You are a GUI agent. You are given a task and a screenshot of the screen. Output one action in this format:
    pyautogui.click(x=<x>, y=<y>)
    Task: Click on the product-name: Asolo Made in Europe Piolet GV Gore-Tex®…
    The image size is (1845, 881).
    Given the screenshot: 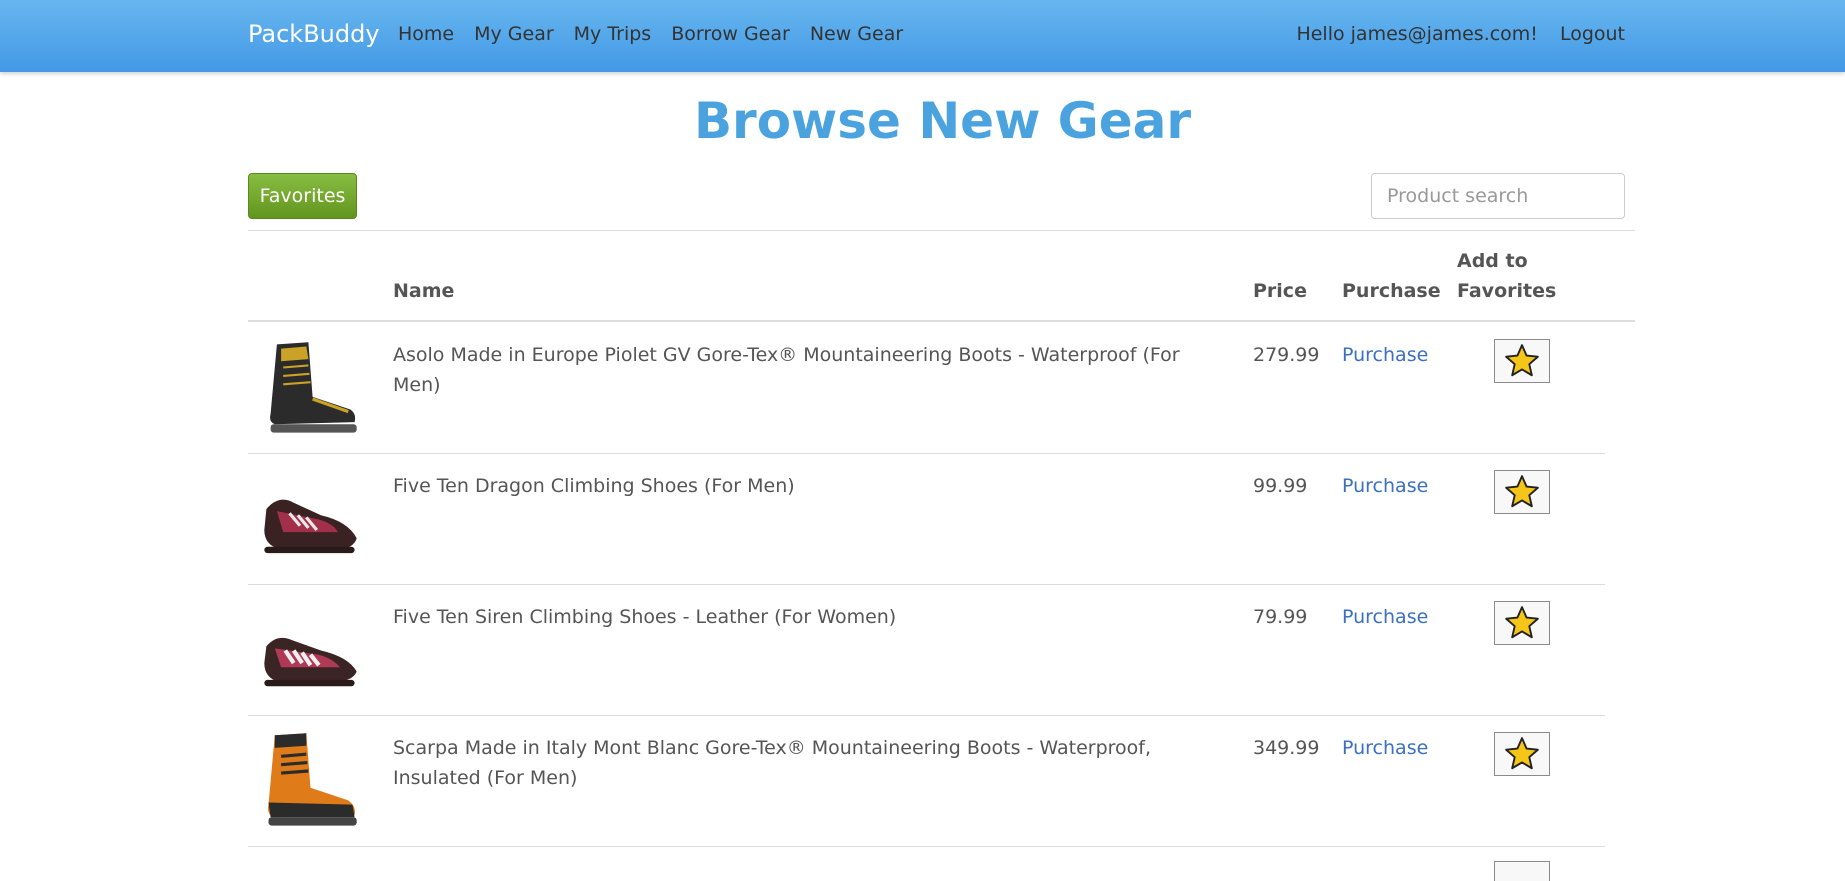 What is the action you would take?
    pyautogui.click(x=786, y=370)
    